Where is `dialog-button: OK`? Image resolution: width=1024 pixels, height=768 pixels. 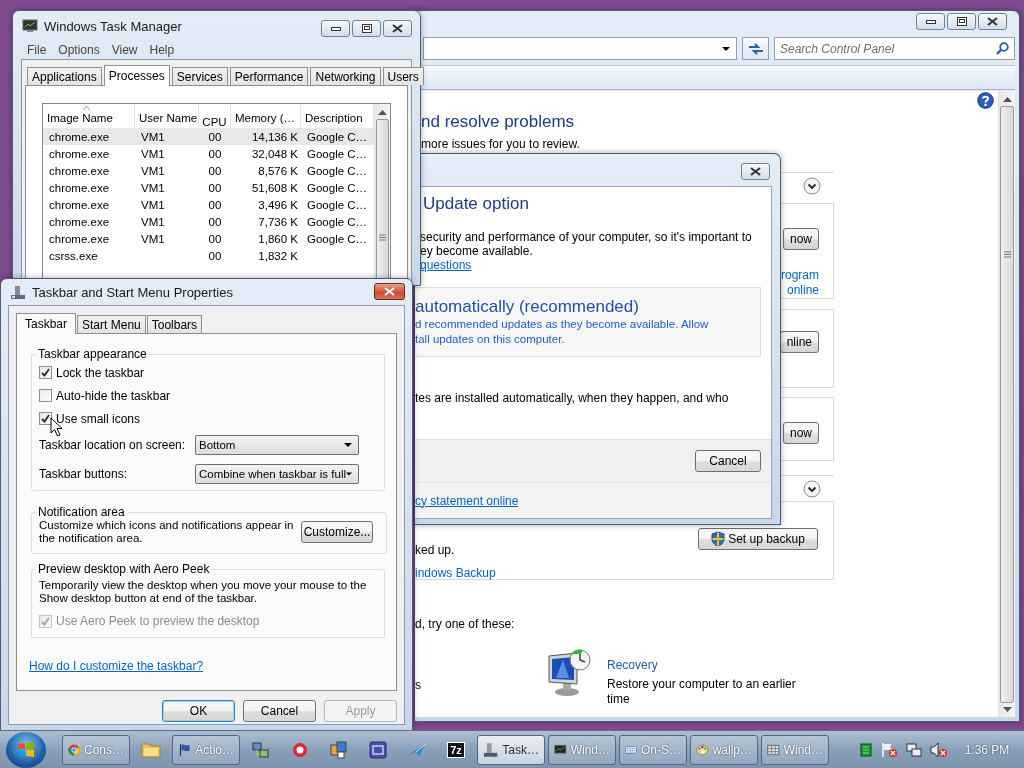 dialog-button: OK is located at coordinates (198, 711).